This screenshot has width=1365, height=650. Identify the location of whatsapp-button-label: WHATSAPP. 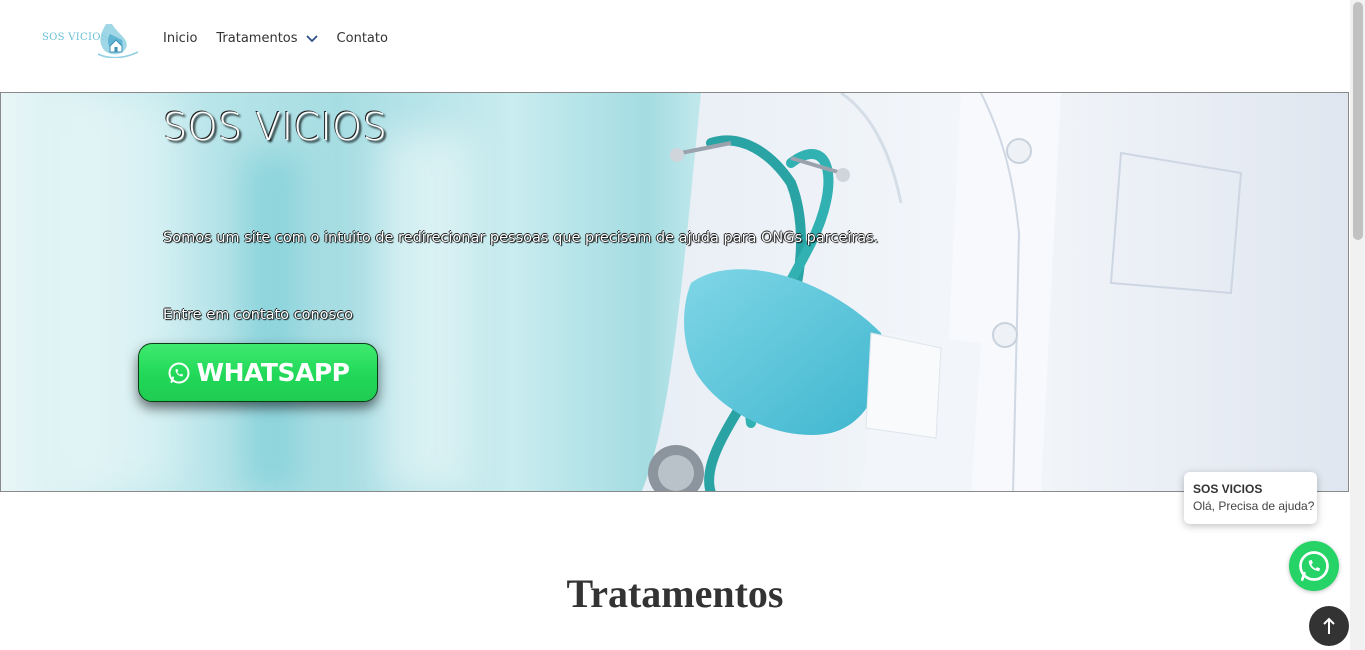
(273, 372).